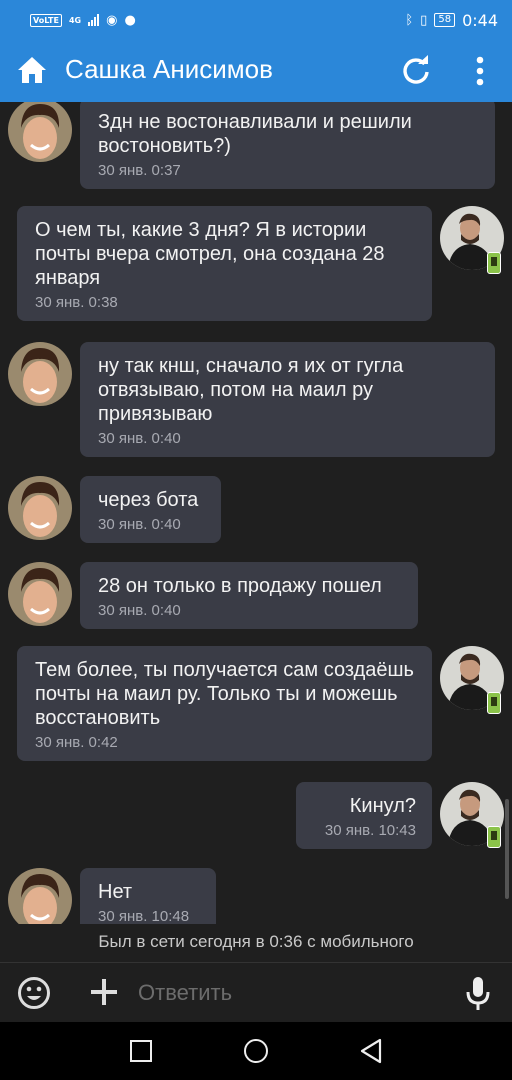 The image size is (512, 1080). I want to click on more-vert-icon, so click(480, 71).